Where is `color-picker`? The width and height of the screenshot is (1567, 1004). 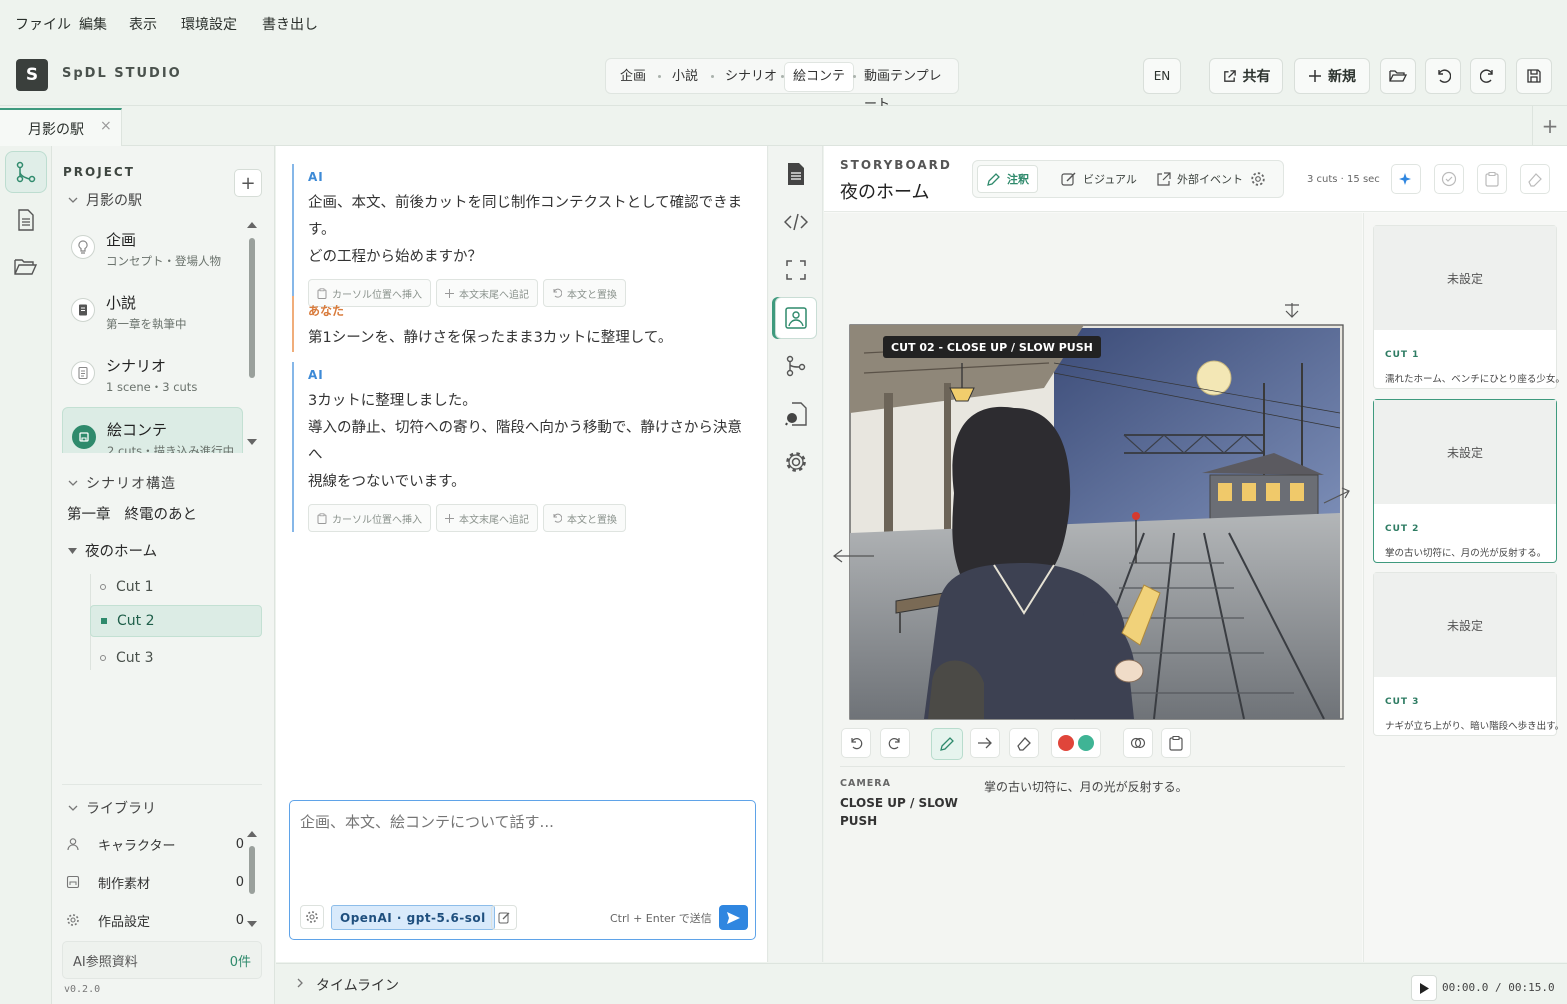
color-picker is located at coordinates (1076, 743).